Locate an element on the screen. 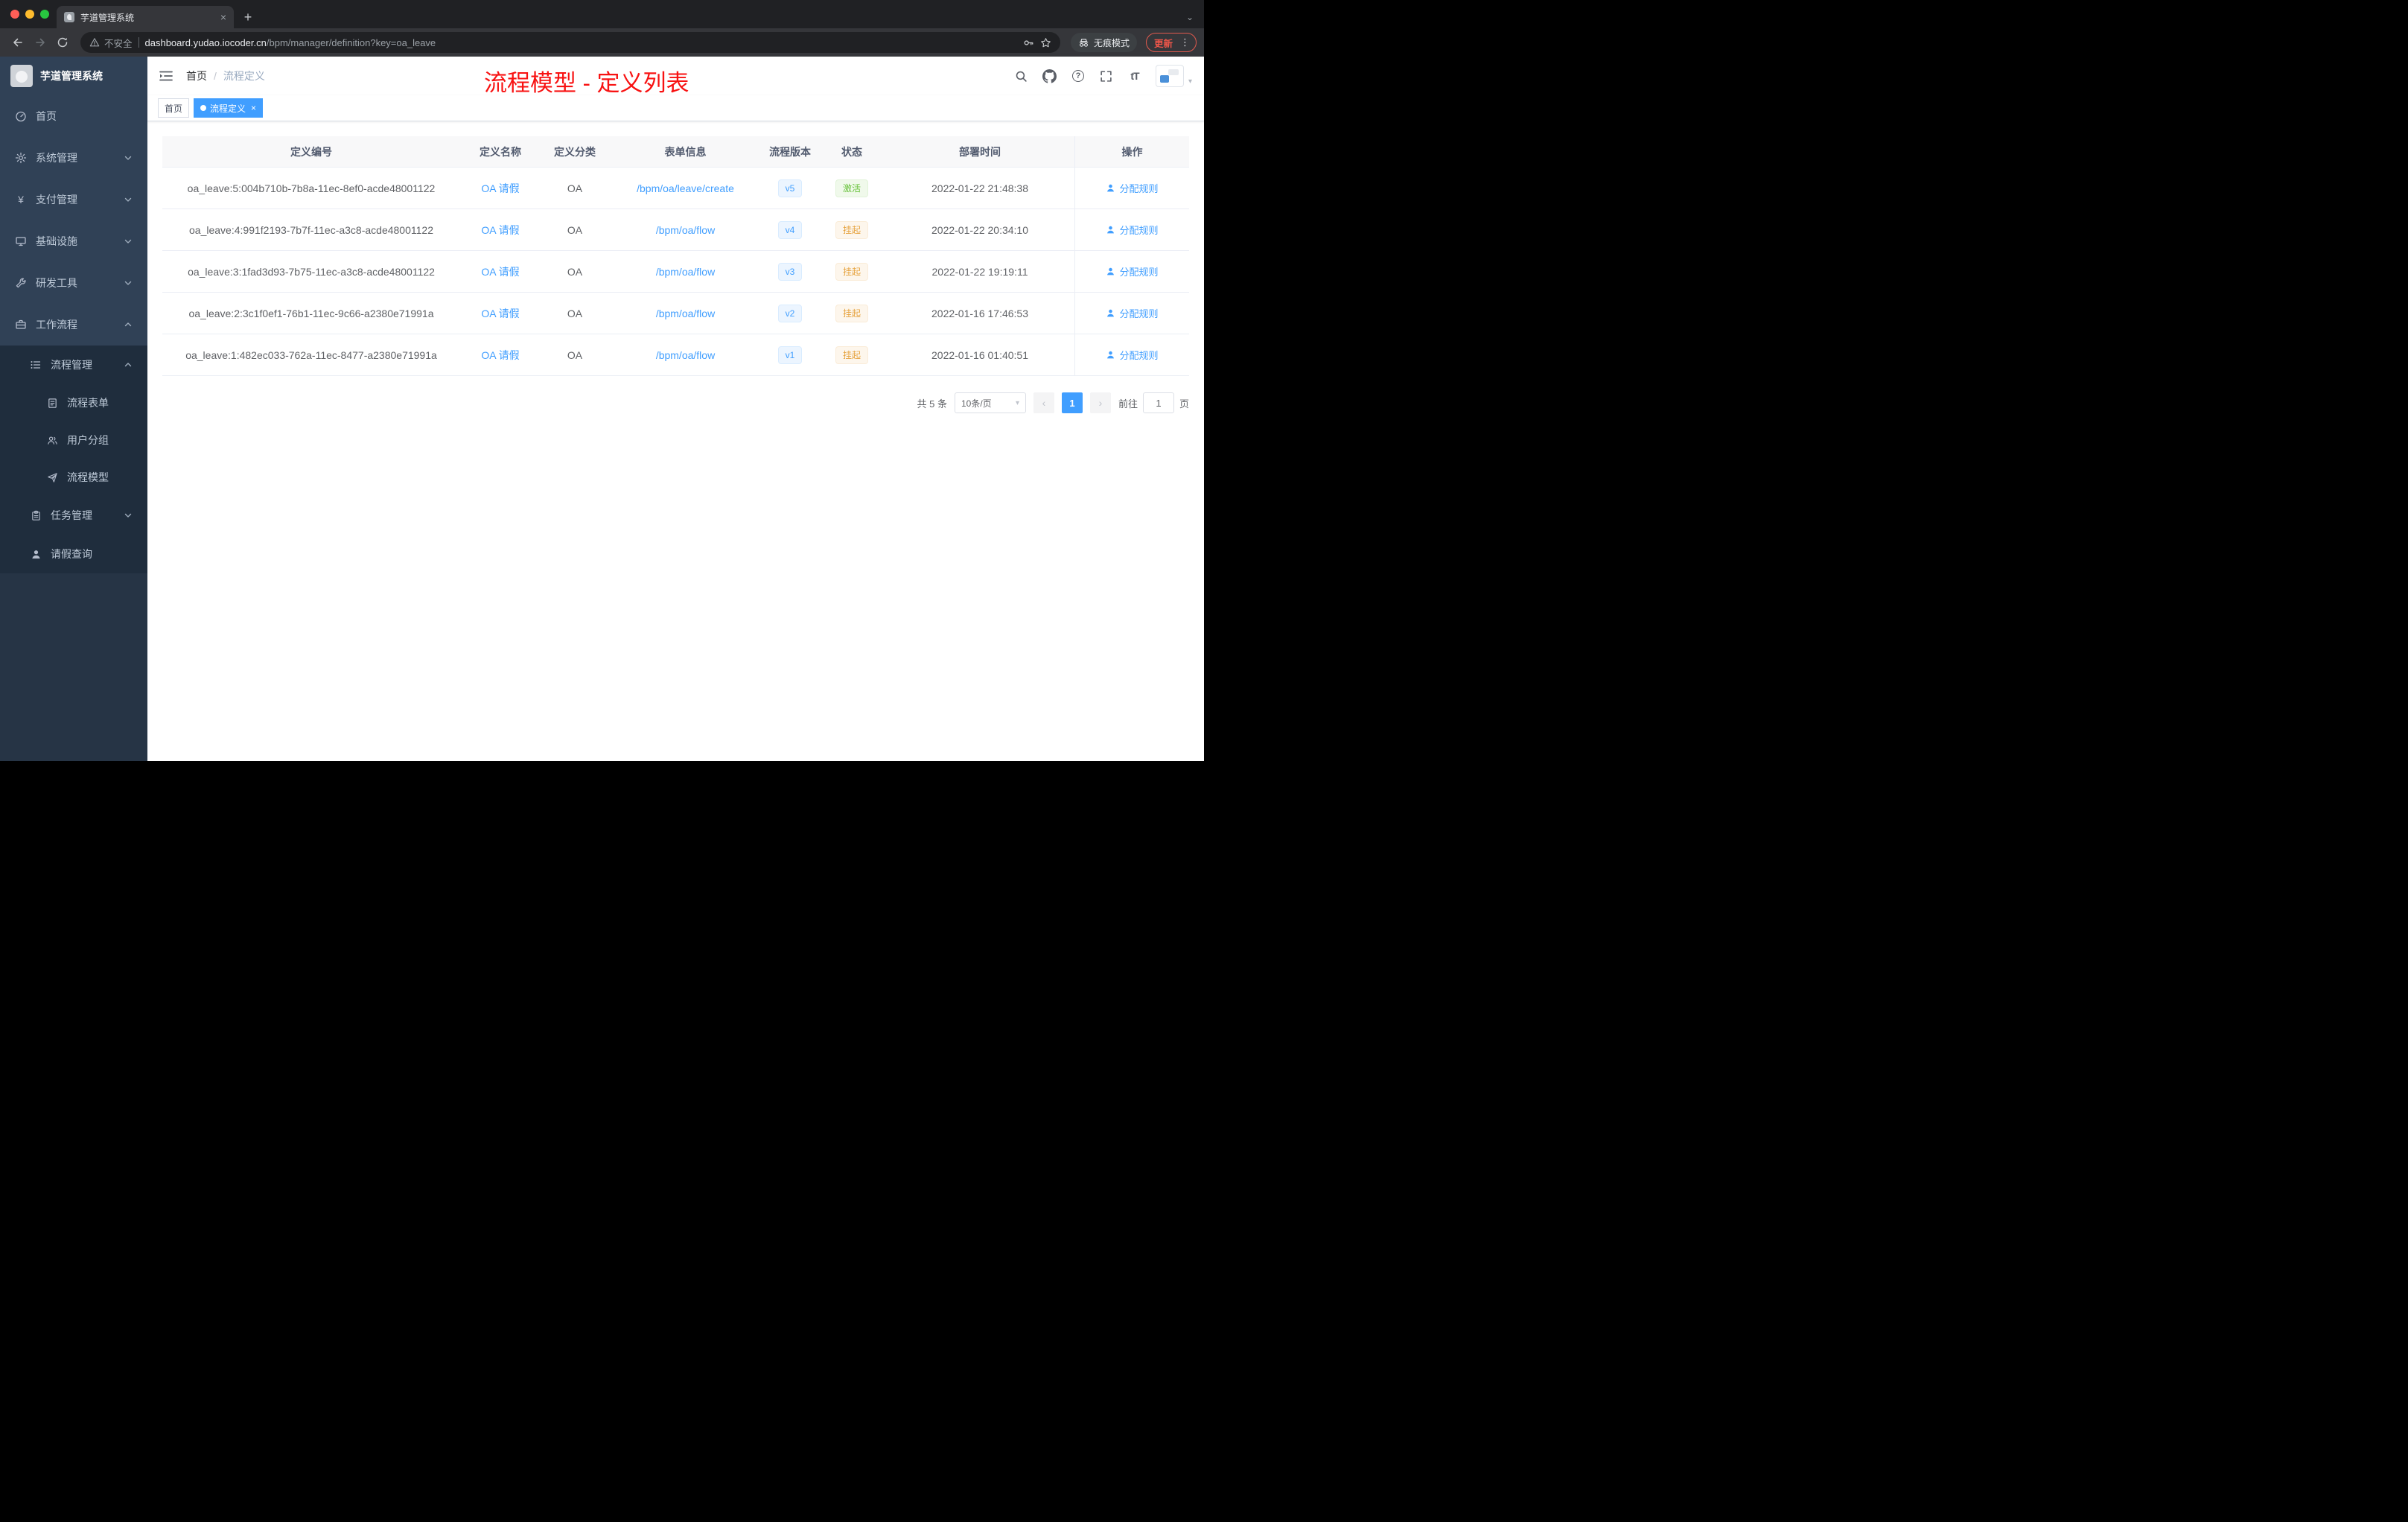 The image size is (2408, 1522). omnibox-divider is located at coordinates (138, 42).